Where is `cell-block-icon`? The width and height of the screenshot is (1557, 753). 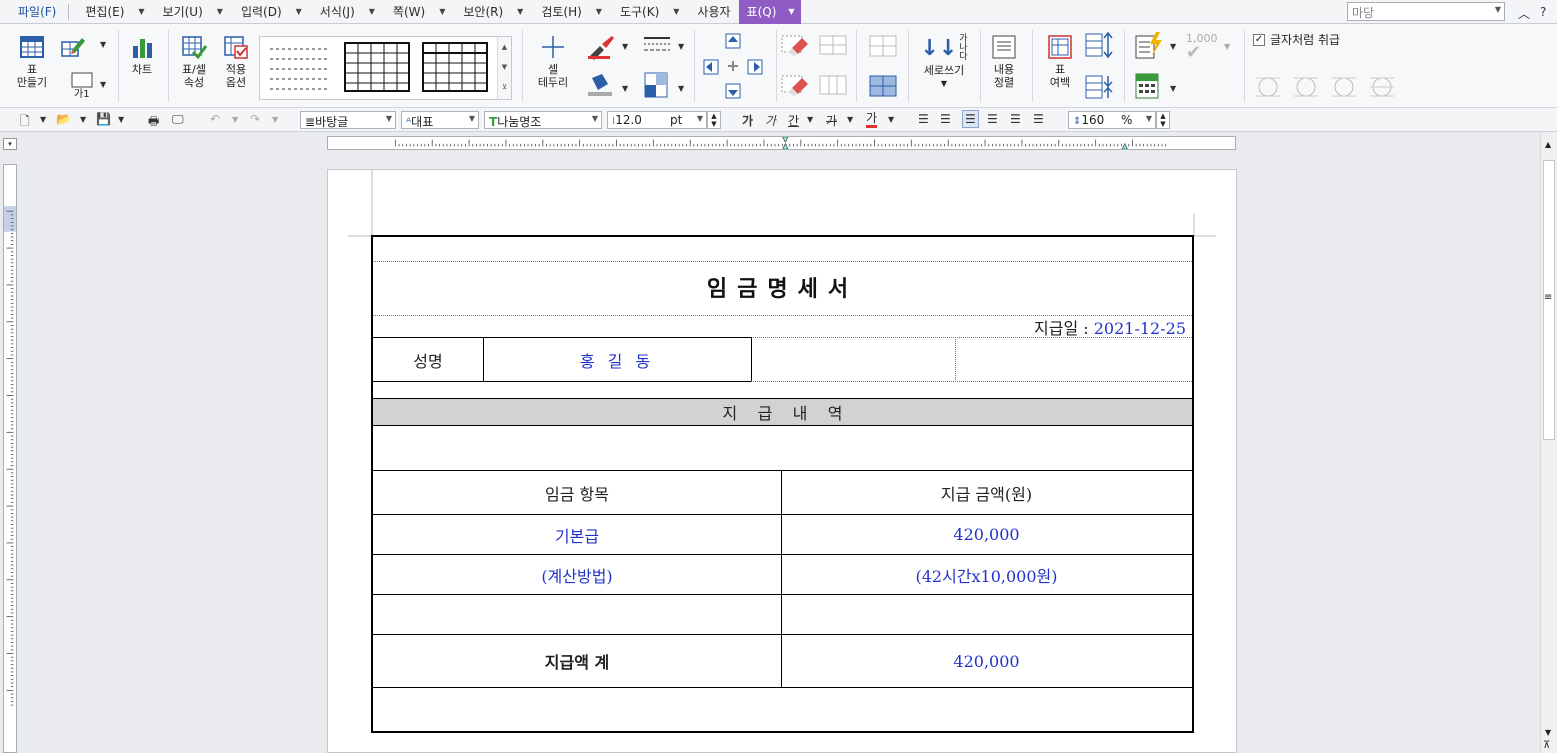 cell-block-icon is located at coordinates (883, 46).